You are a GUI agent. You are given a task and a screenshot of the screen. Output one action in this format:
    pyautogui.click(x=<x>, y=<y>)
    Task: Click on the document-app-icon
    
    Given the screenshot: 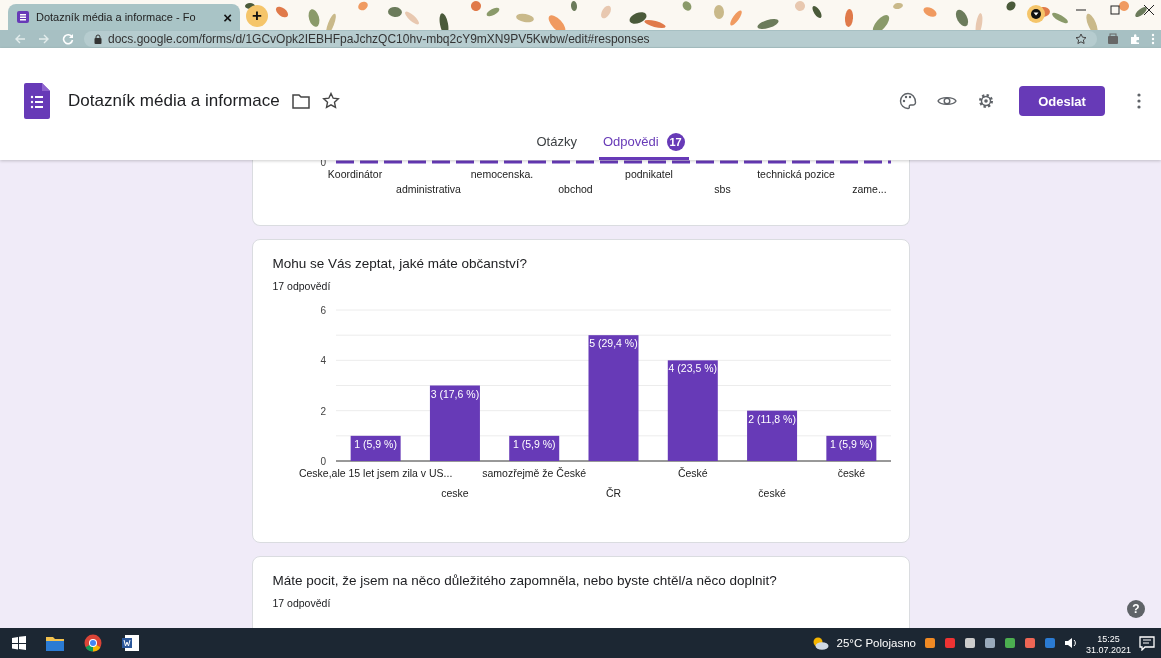 What is the action you would take?
    pyautogui.click(x=131, y=643)
    